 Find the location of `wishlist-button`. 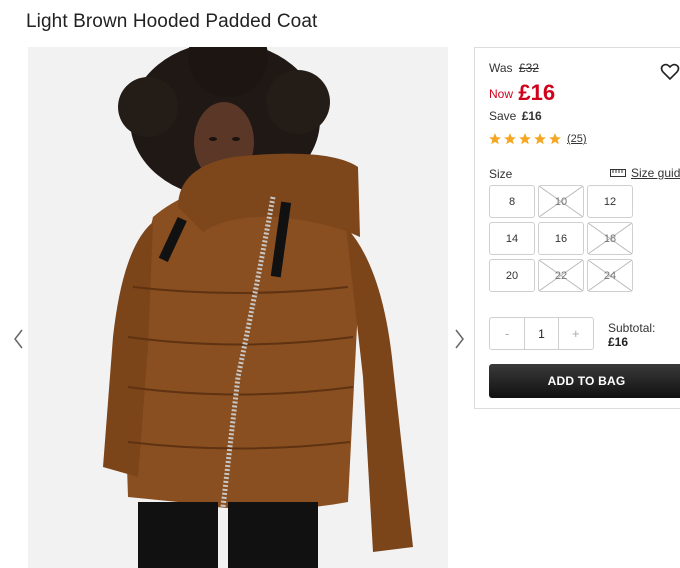

wishlist-button is located at coordinates (670, 72).